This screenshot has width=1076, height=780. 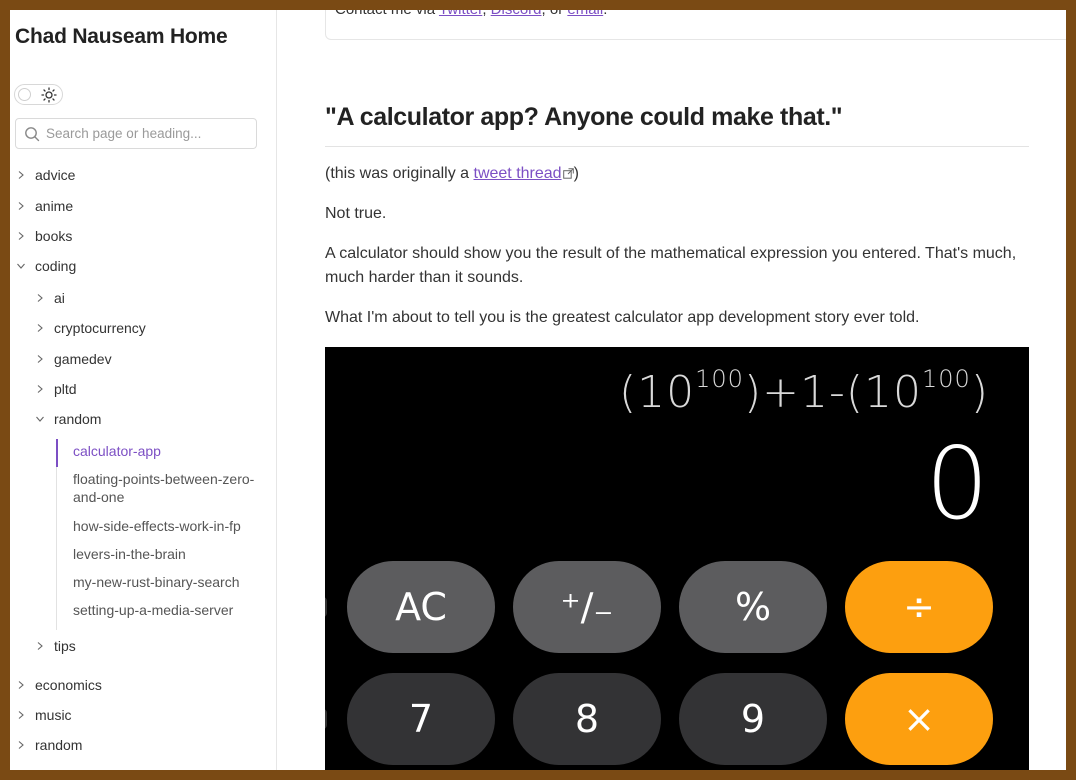 What do you see at coordinates (568, 173) in the screenshot?
I see `external-link-icon` at bounding box center [568, 173].